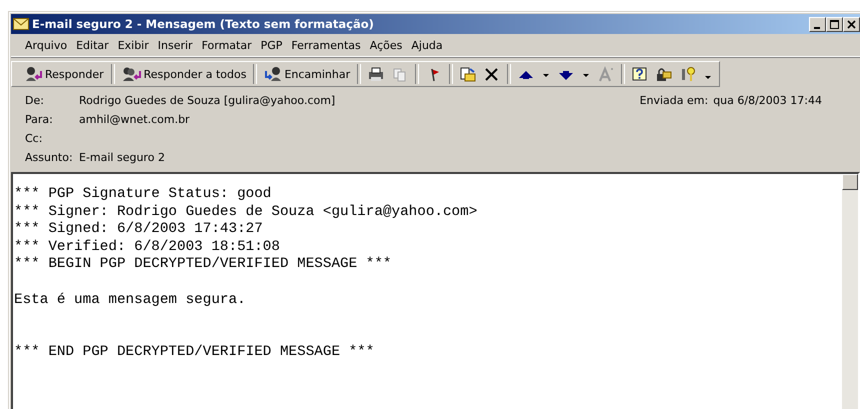 The image size is (860, 409). I want to click on field-label: Assunto:, so click(49, 158).